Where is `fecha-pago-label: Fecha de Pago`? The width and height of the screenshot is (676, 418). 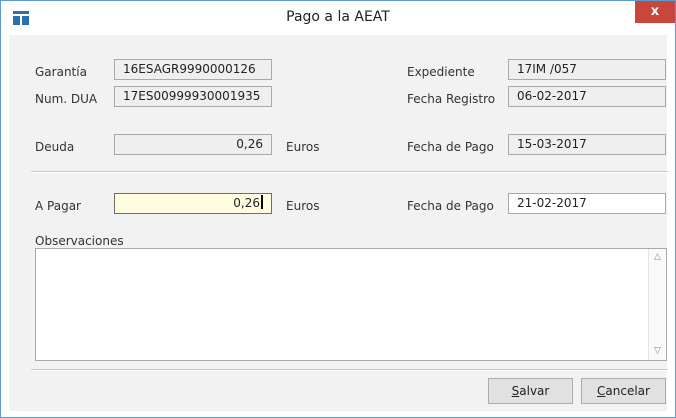 fecha-pago-label: Fecha de Pago is located at coordinates (450, 206).